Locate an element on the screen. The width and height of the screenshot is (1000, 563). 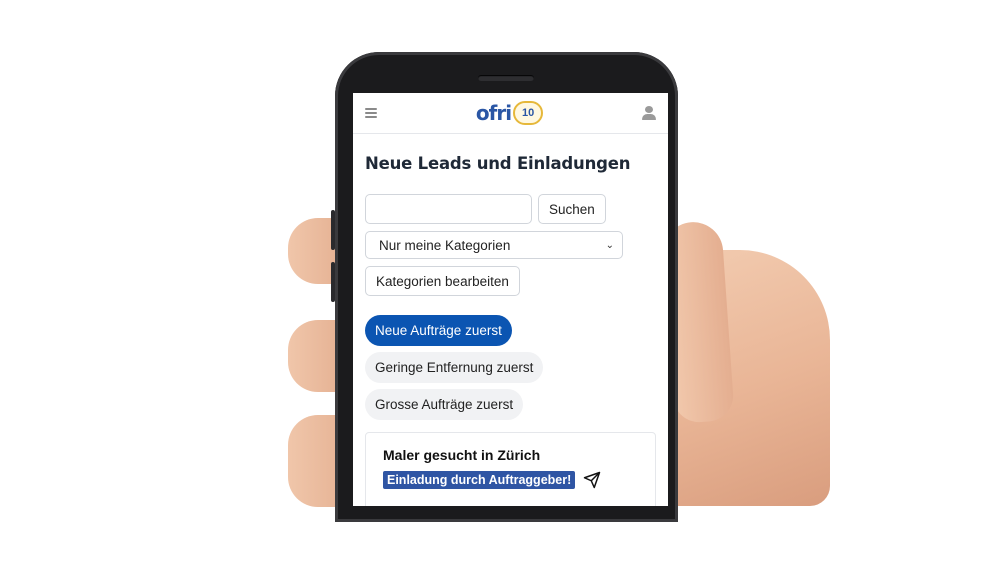
hamburger-icon is located at coordinates (371, 113).